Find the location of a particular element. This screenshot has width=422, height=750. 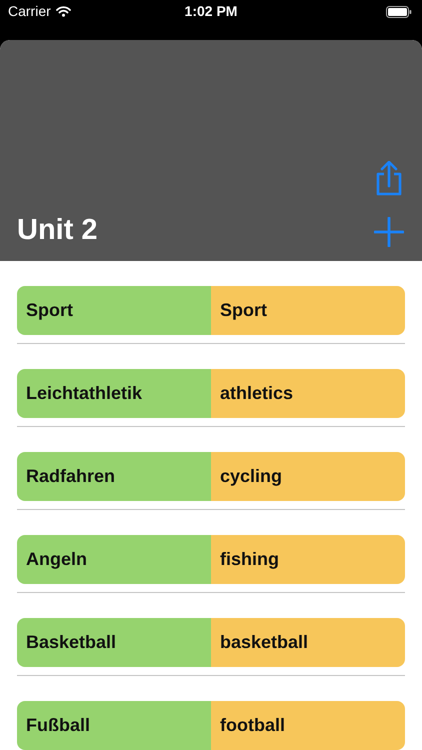

translation-cell: athletics is located at coordinates (308, 393).